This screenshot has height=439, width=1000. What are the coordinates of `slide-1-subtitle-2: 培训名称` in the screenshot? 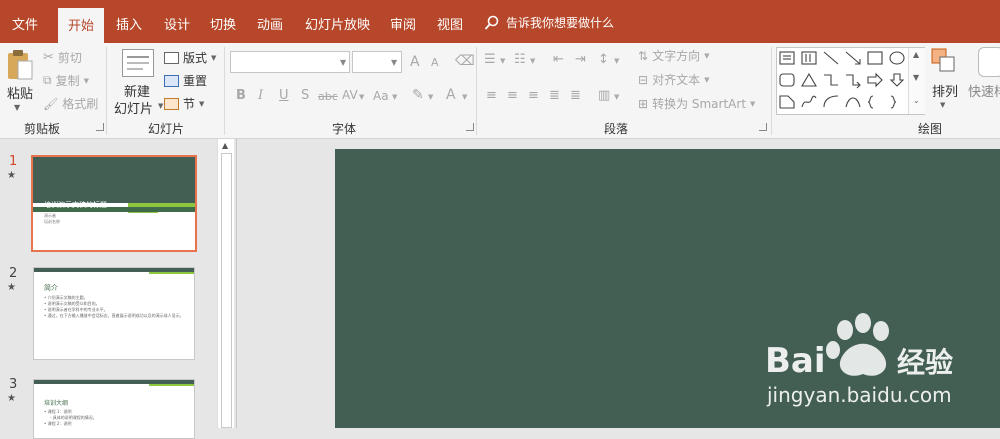 It's located at (52, 221).